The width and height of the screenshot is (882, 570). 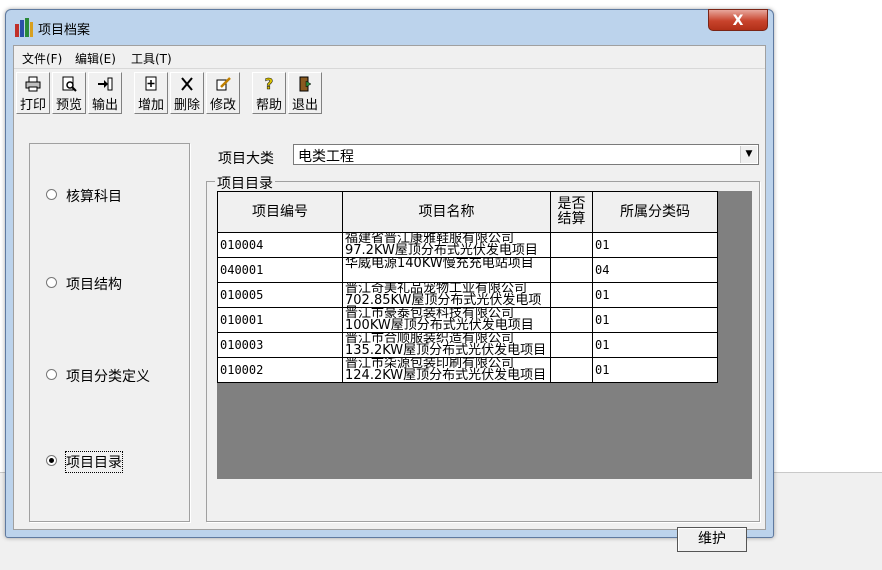 What do you see at coordinates (151, 93) in the screenshot?
I see `add-button: 增加` at bounding box center [151, 93].